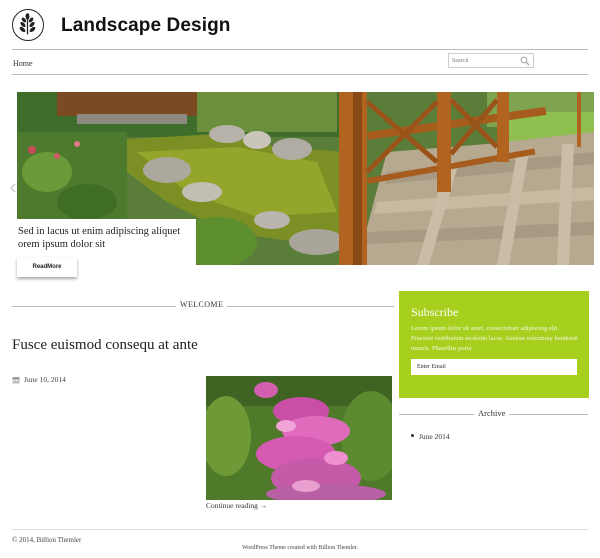  Describe the element at coordinates (492, 413) in the screenshot. I see `archive-heading: Archive` at that location.